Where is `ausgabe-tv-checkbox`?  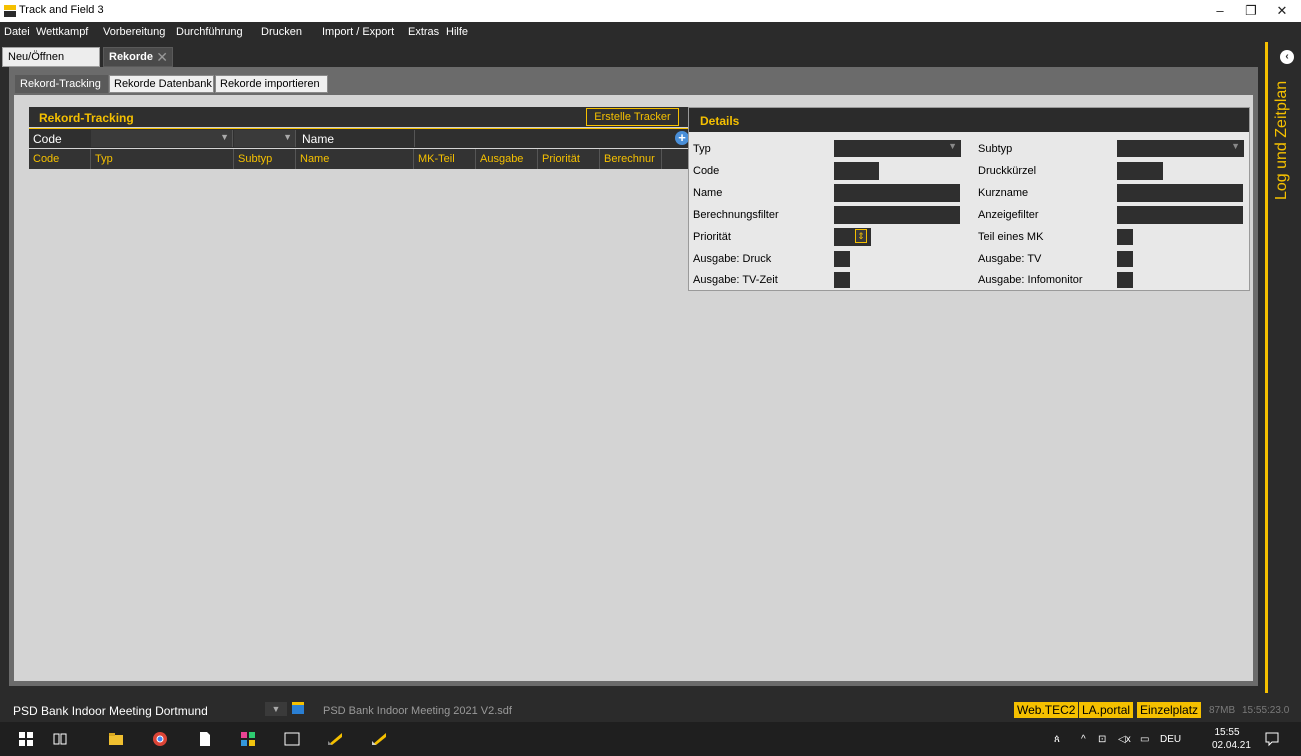 ausgabe-tv-checkbox is located at coordinates (1125, 259).